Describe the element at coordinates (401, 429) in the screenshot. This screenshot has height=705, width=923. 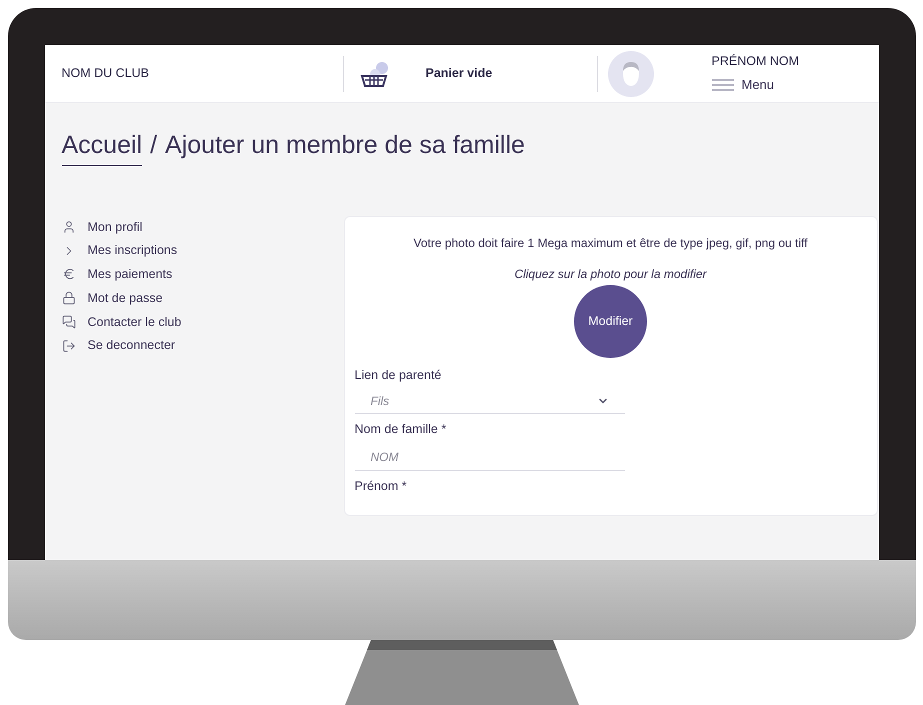
I see `field-label: Nom de famille *` at that location.